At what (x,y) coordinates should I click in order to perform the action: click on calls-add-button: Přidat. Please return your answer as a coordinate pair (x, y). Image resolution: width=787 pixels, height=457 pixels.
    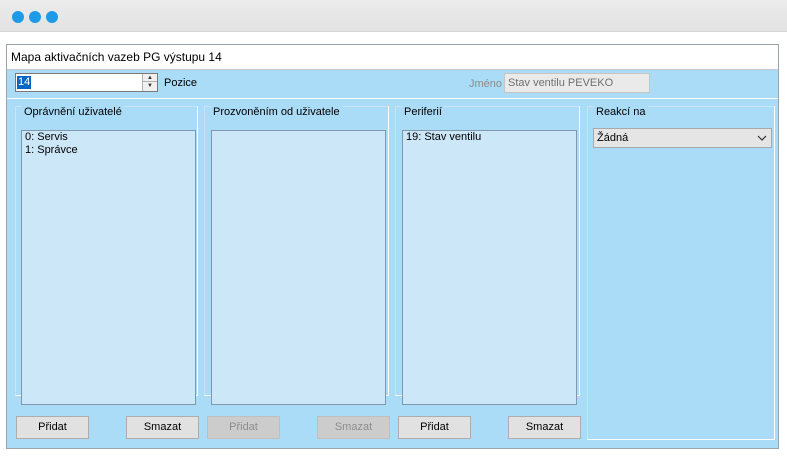
    Looking at the image, I should click on (243, 427).